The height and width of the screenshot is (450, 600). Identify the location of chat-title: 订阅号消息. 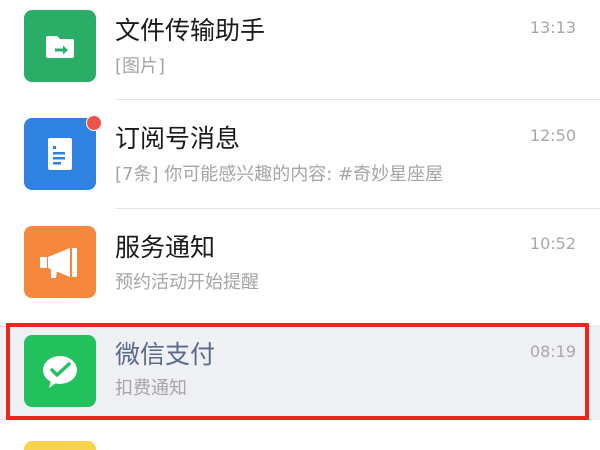
(178, 138).